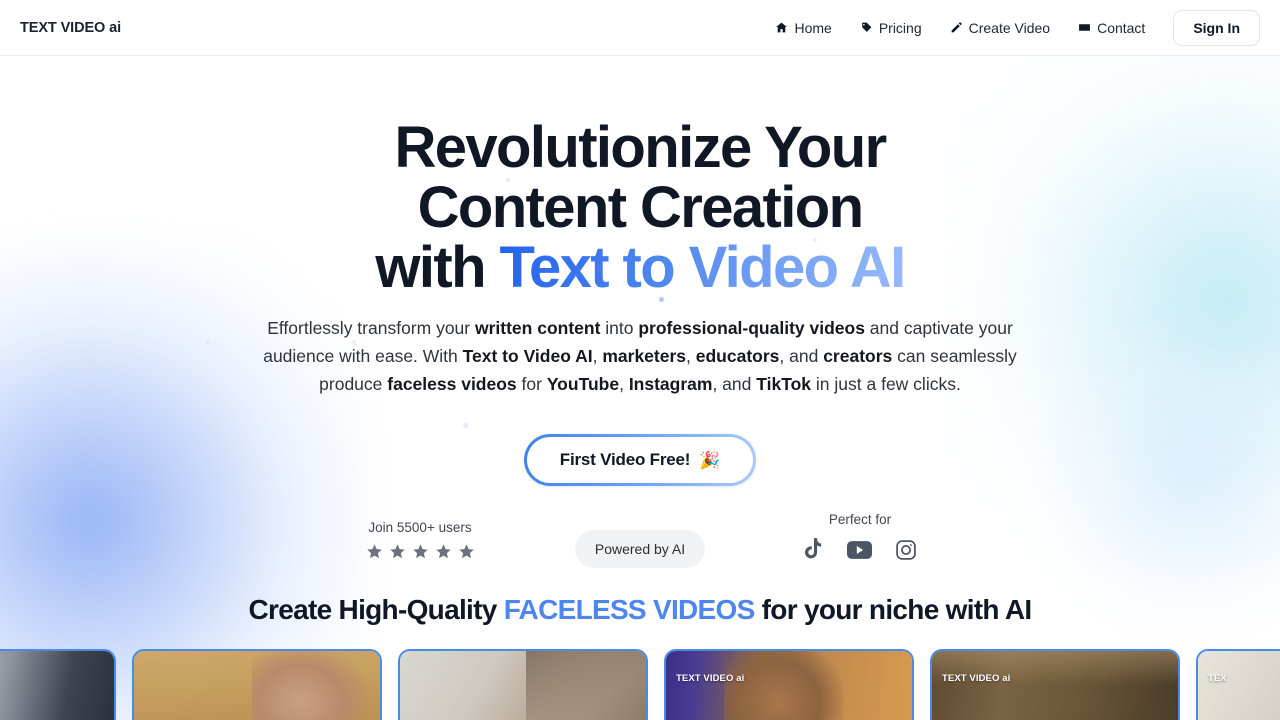  I want to click on cta-label: First Video Free!, so click(625, 459).